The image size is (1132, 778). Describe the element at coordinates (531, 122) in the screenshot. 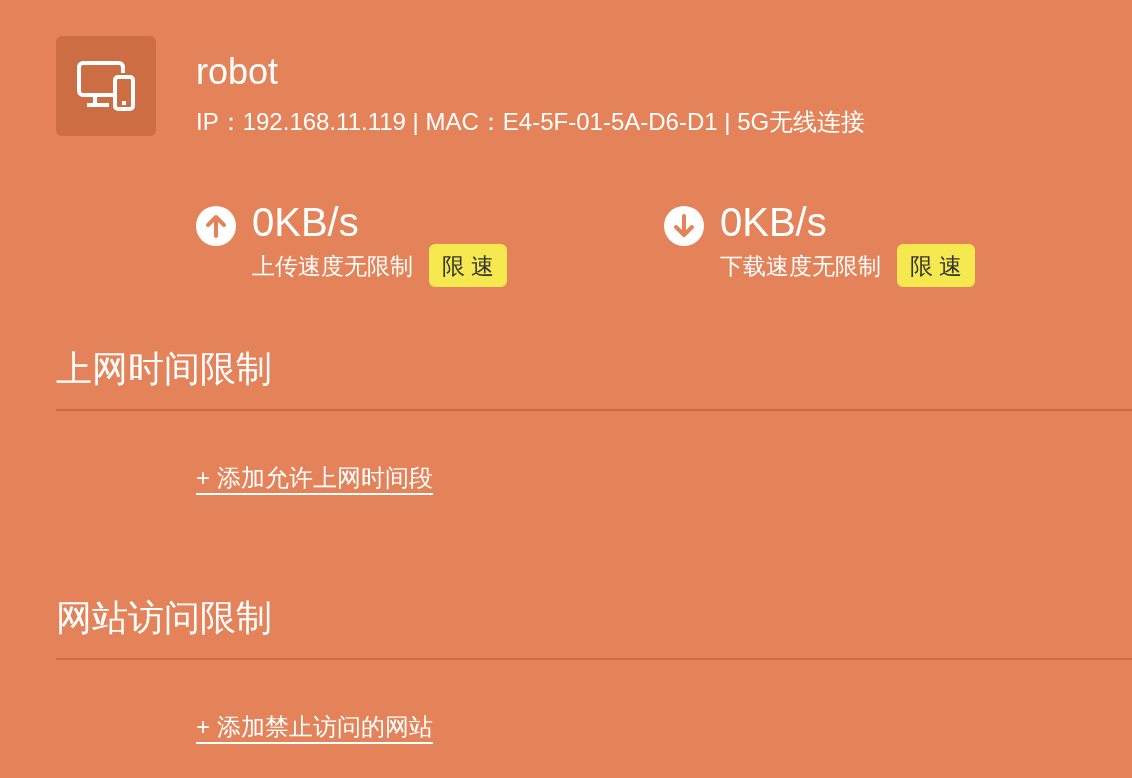

I see `device-info: IP：192.168.11.119 | MAC：E4-5F-01-5A-D6-D1 | 5G无线连接` at that location.